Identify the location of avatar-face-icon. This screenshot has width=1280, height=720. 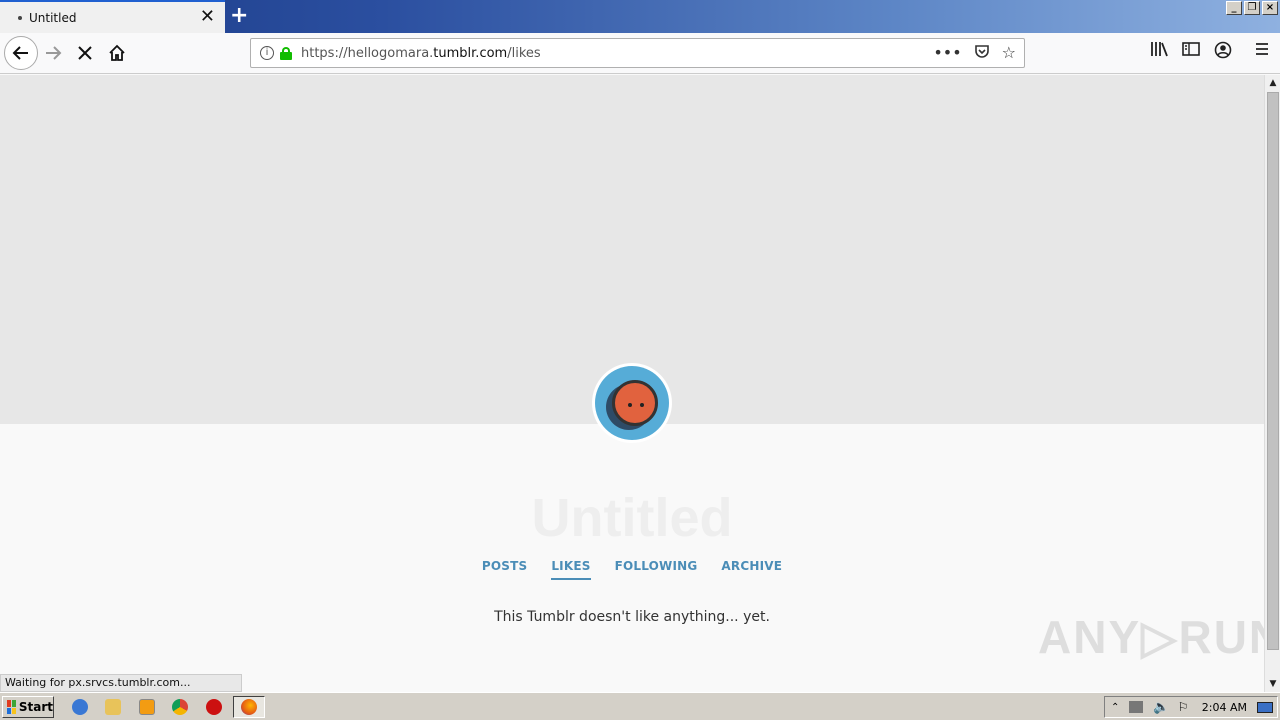
(635, 403).